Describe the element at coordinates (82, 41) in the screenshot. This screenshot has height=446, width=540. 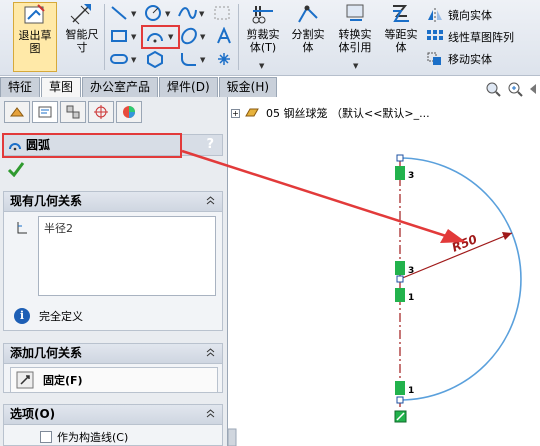
I see `smart-dimension-label: 智能尺寸` at that location.